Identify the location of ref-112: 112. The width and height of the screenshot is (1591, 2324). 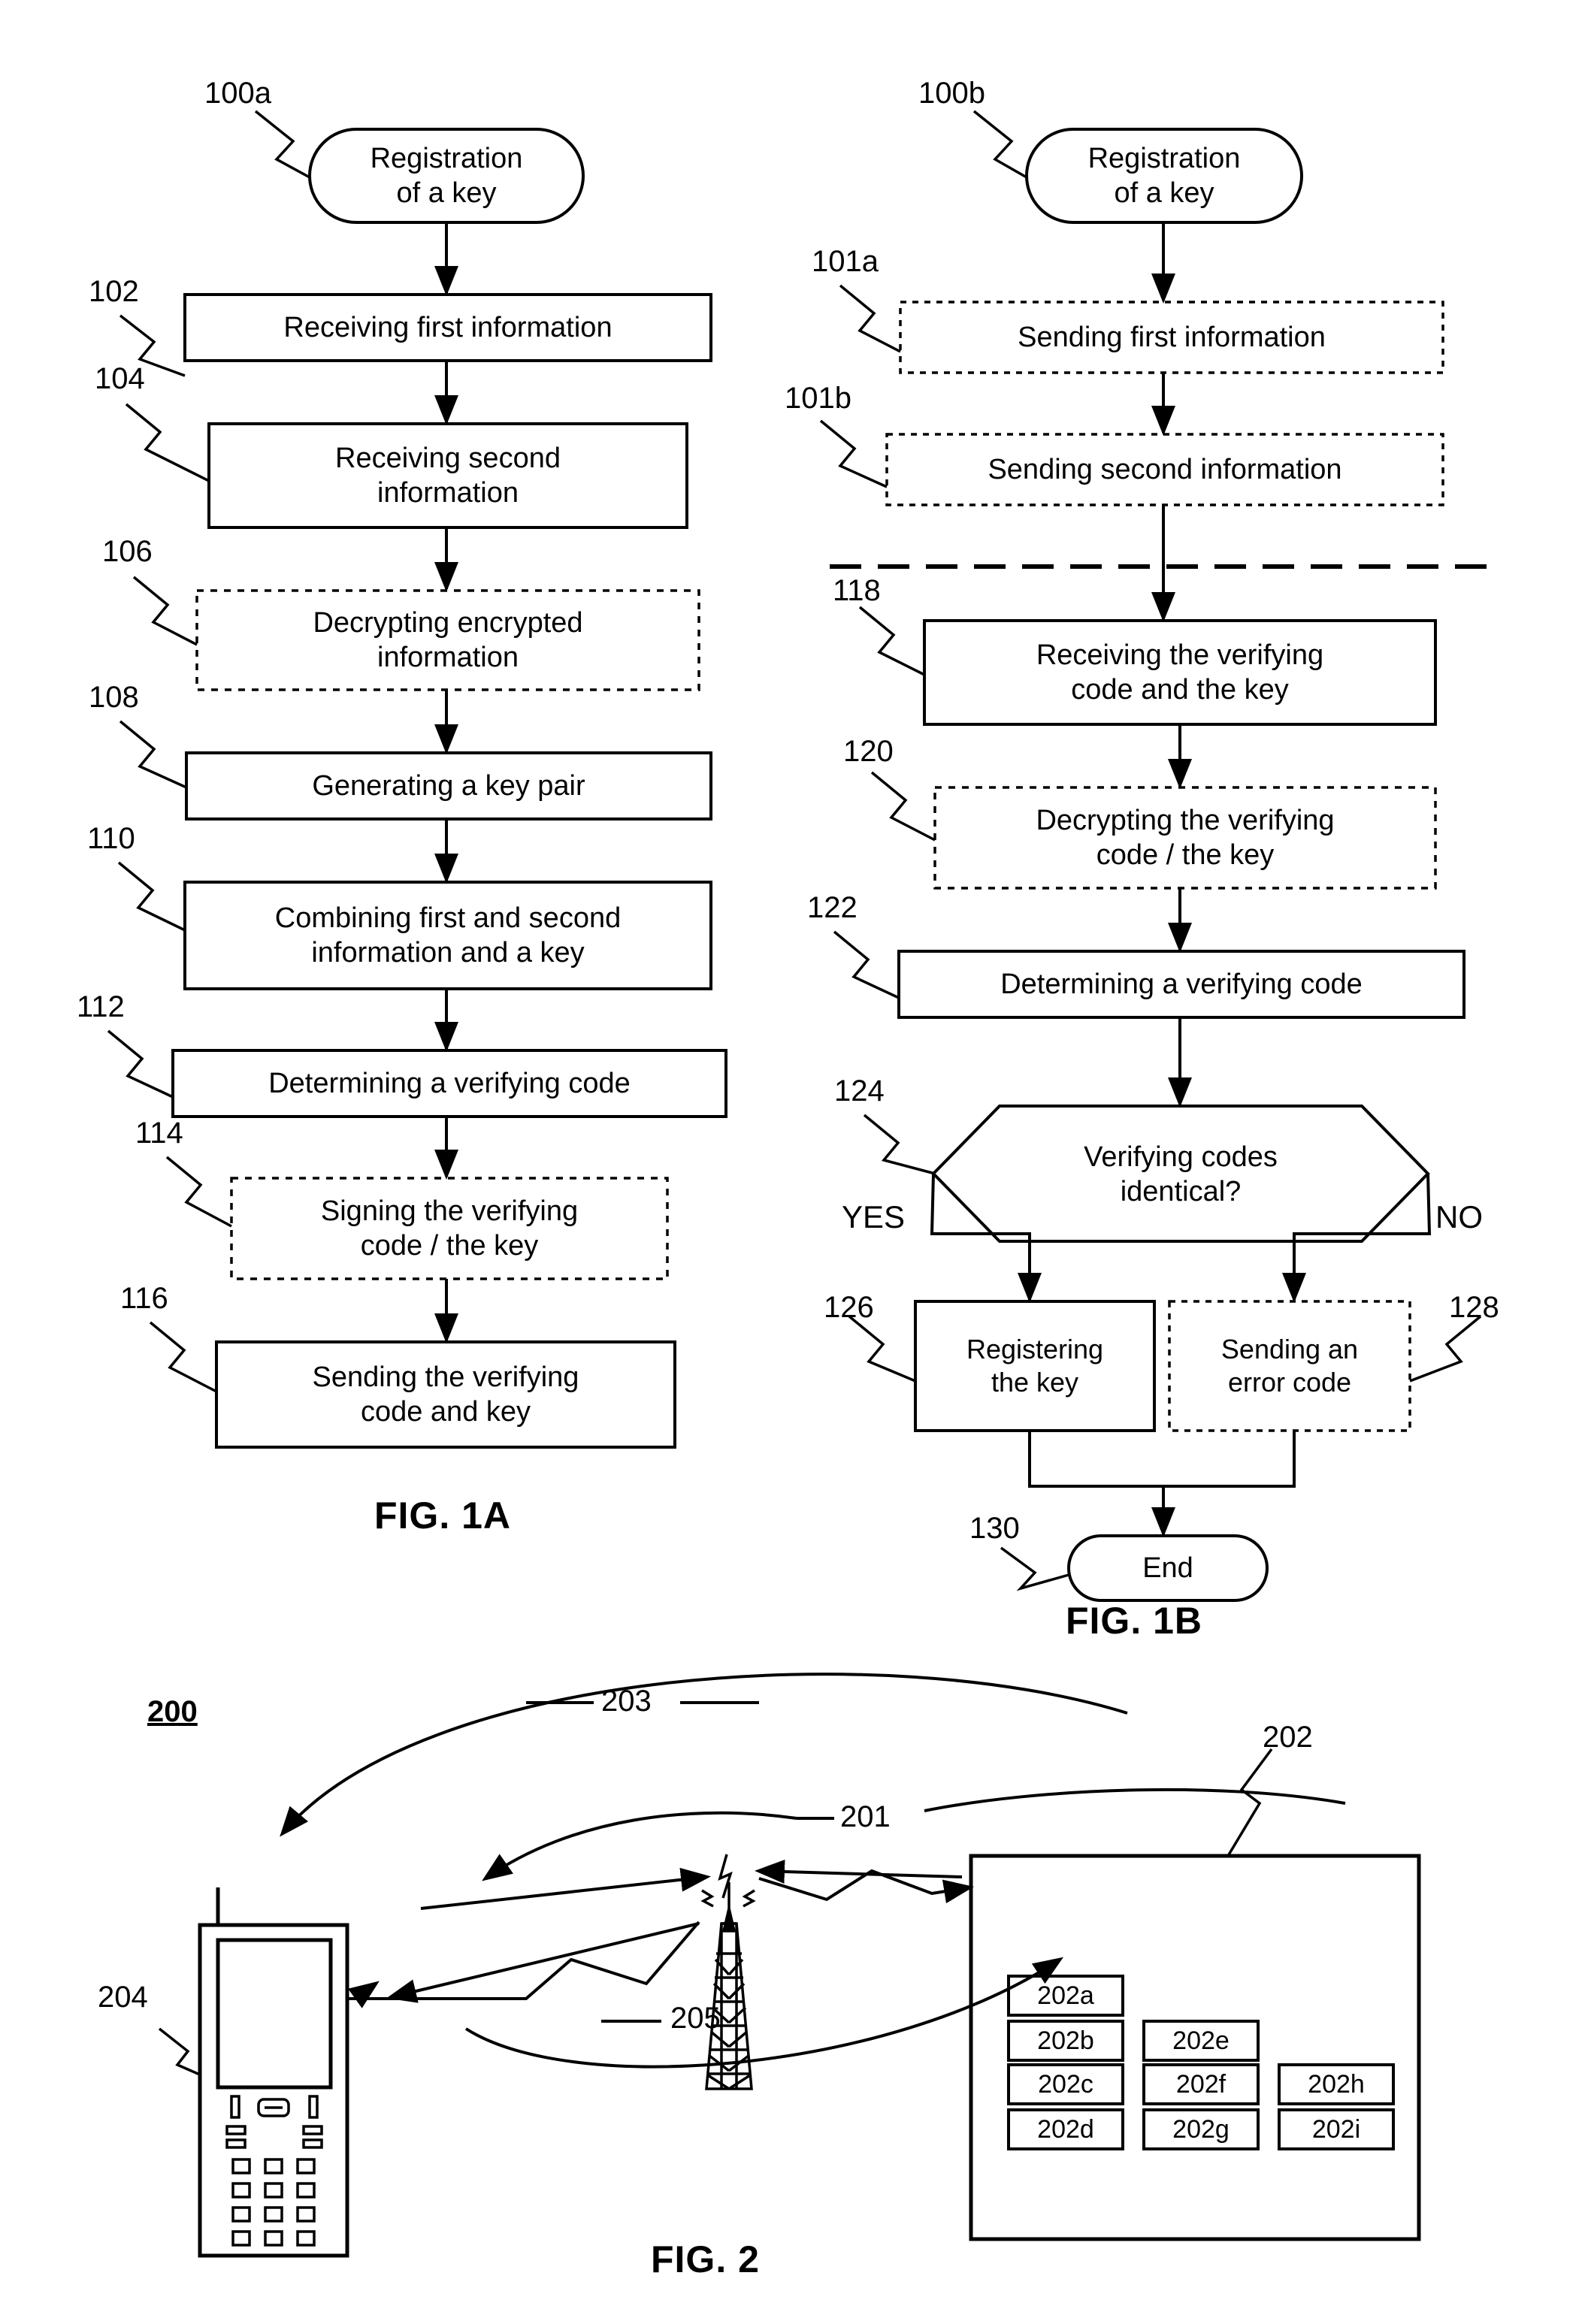
(101, 1007).